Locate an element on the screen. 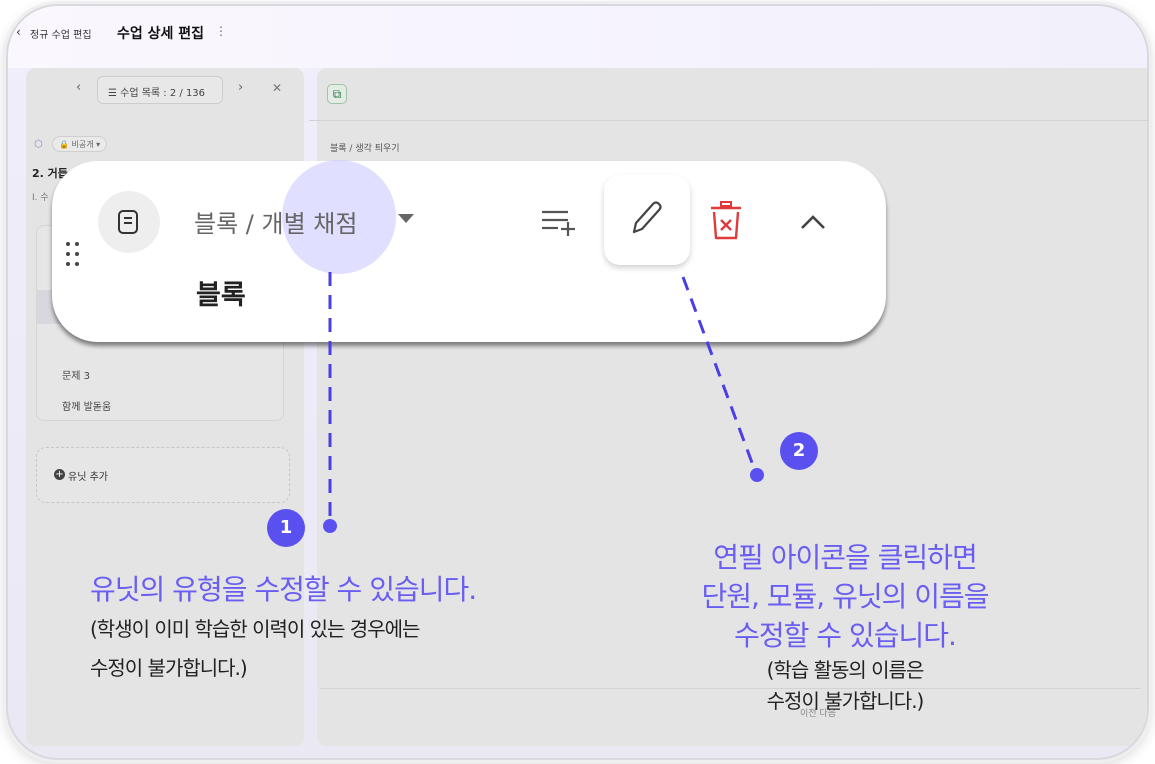  divider is located at coordinates (729, 120).